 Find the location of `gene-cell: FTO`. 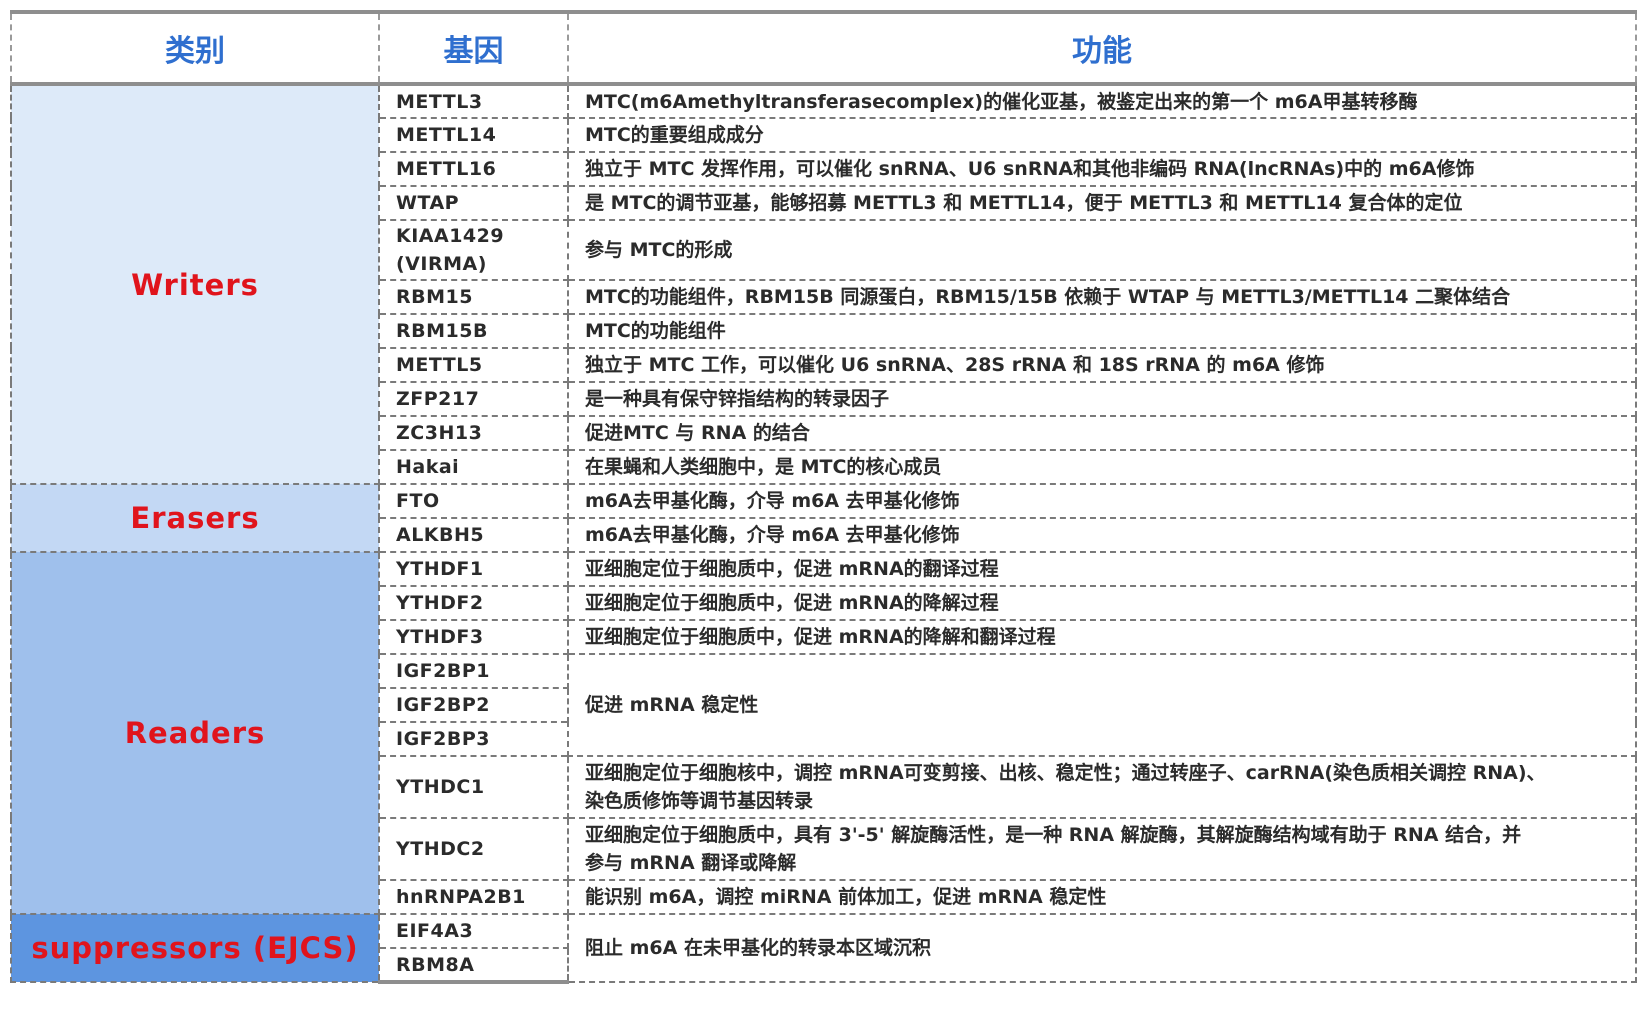

gene-cell: FTO is located at coordinates (473, 501).